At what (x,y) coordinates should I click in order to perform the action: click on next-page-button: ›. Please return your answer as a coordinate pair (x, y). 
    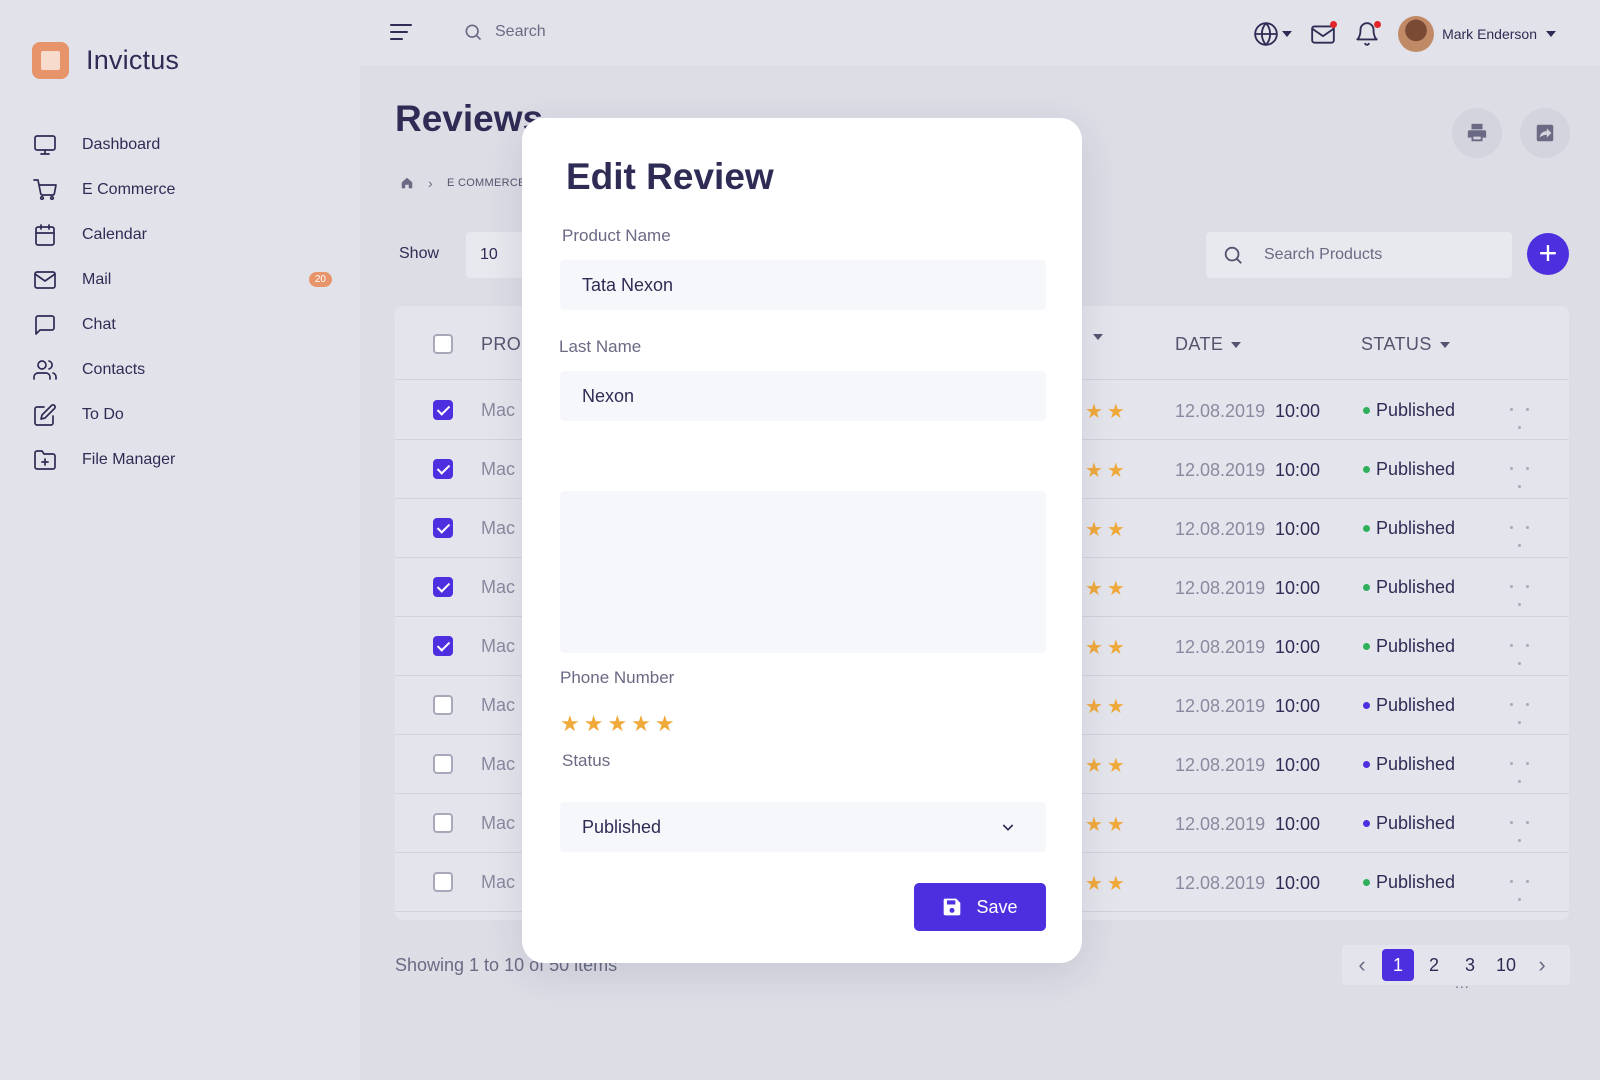
    Looking at the image, I should click on (1542, 965).